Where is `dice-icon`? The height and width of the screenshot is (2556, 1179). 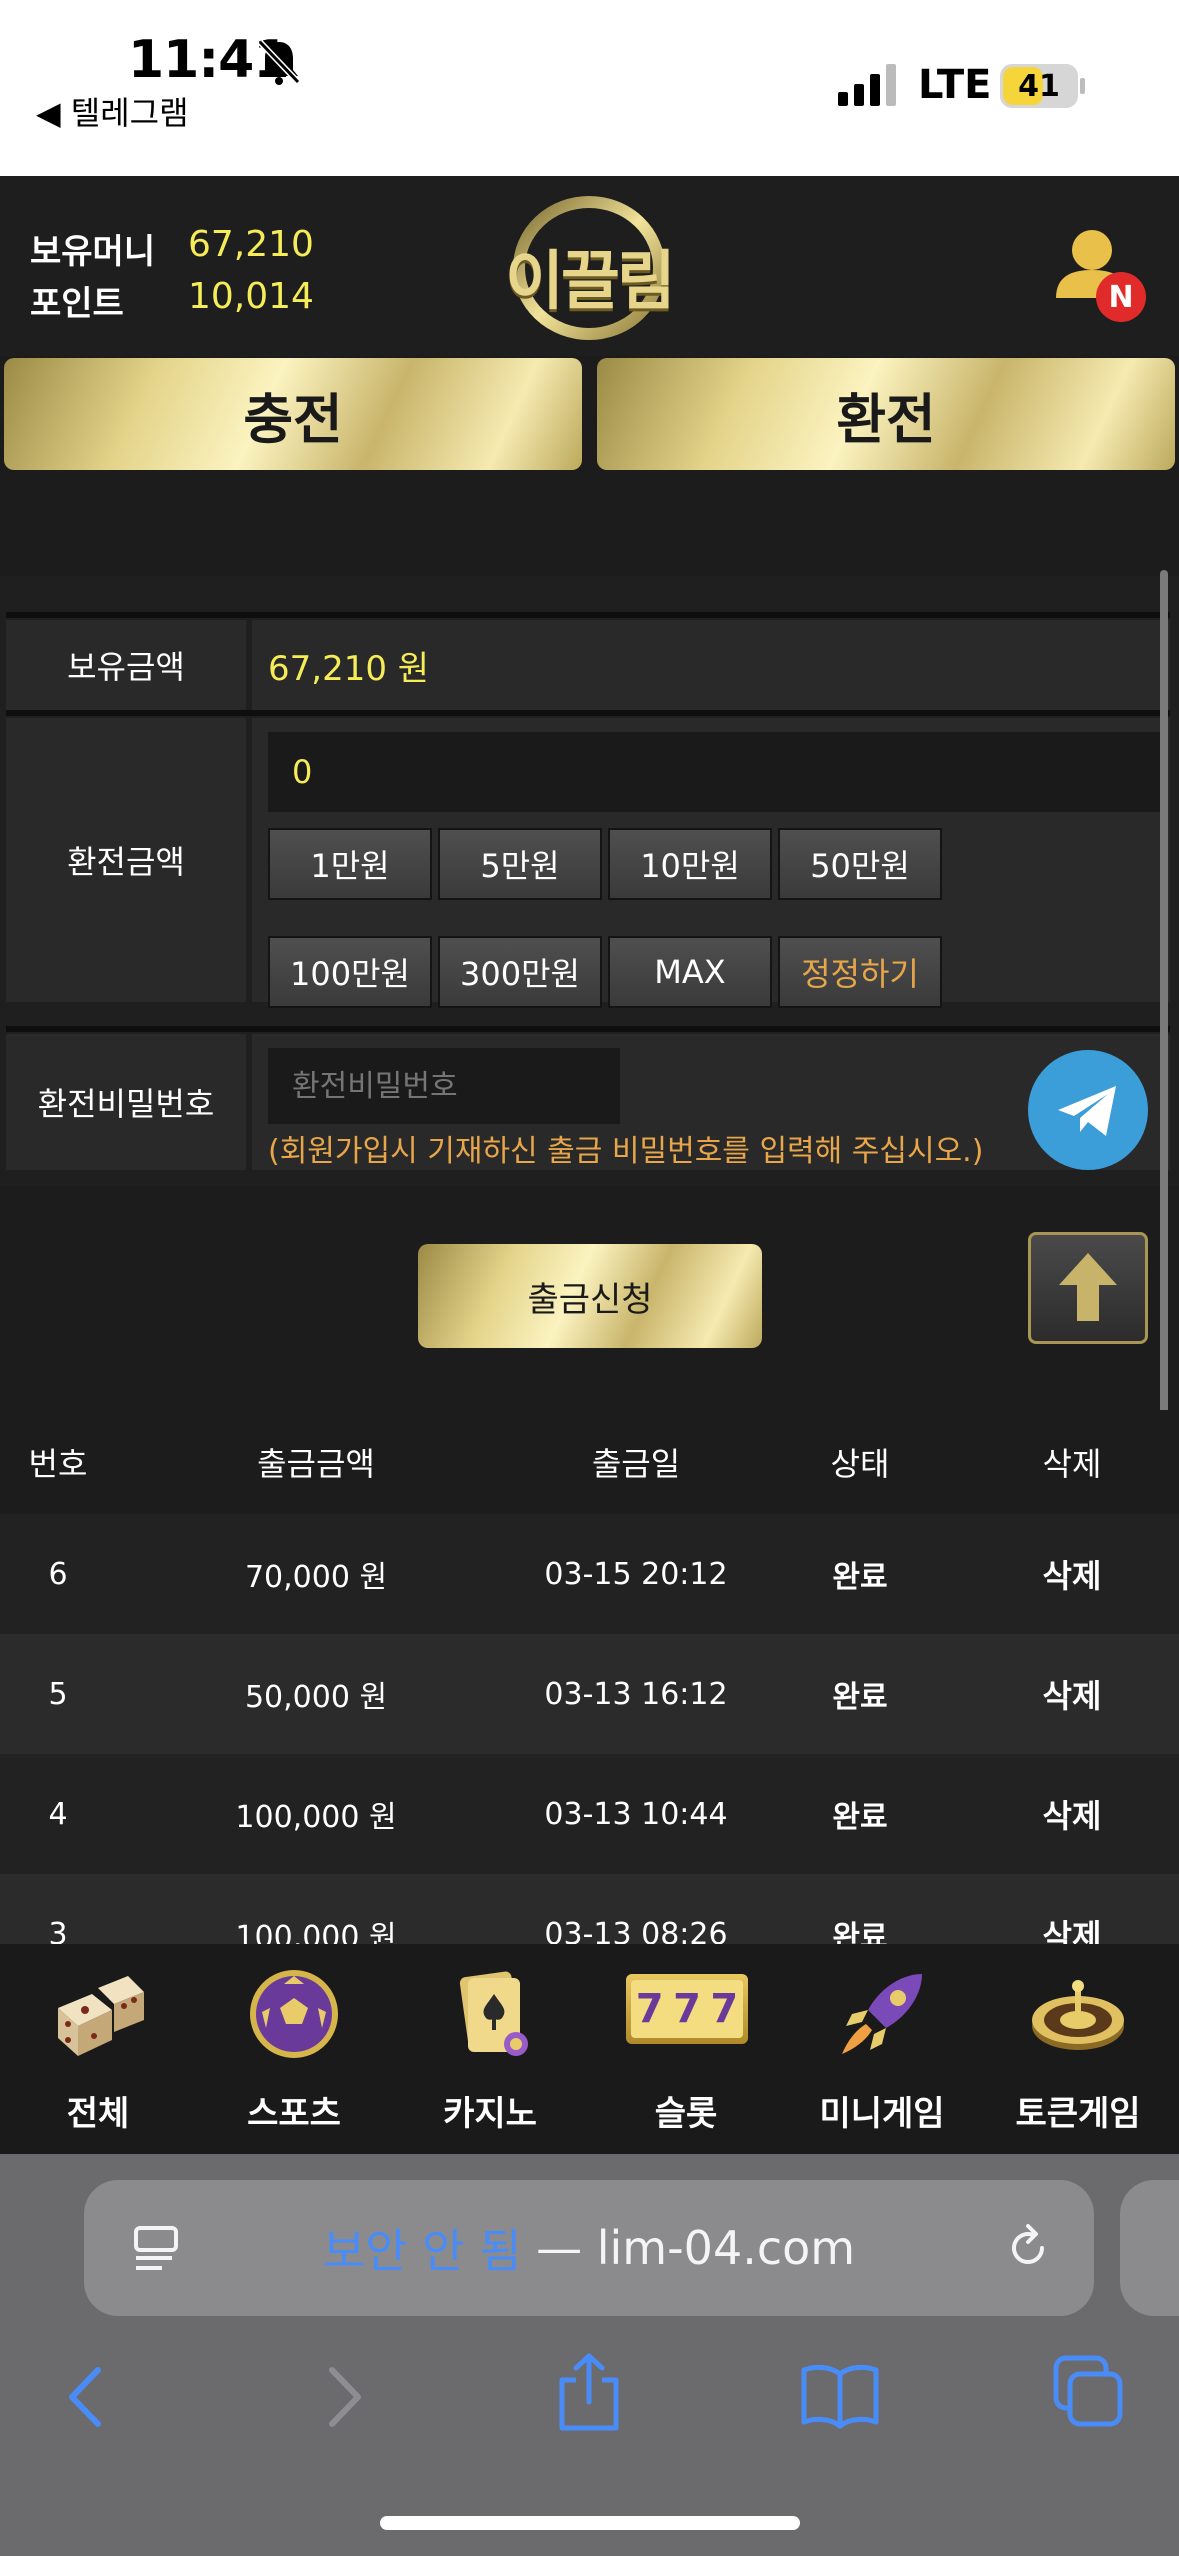
dice-icon is located at coordinates (101, 2016).